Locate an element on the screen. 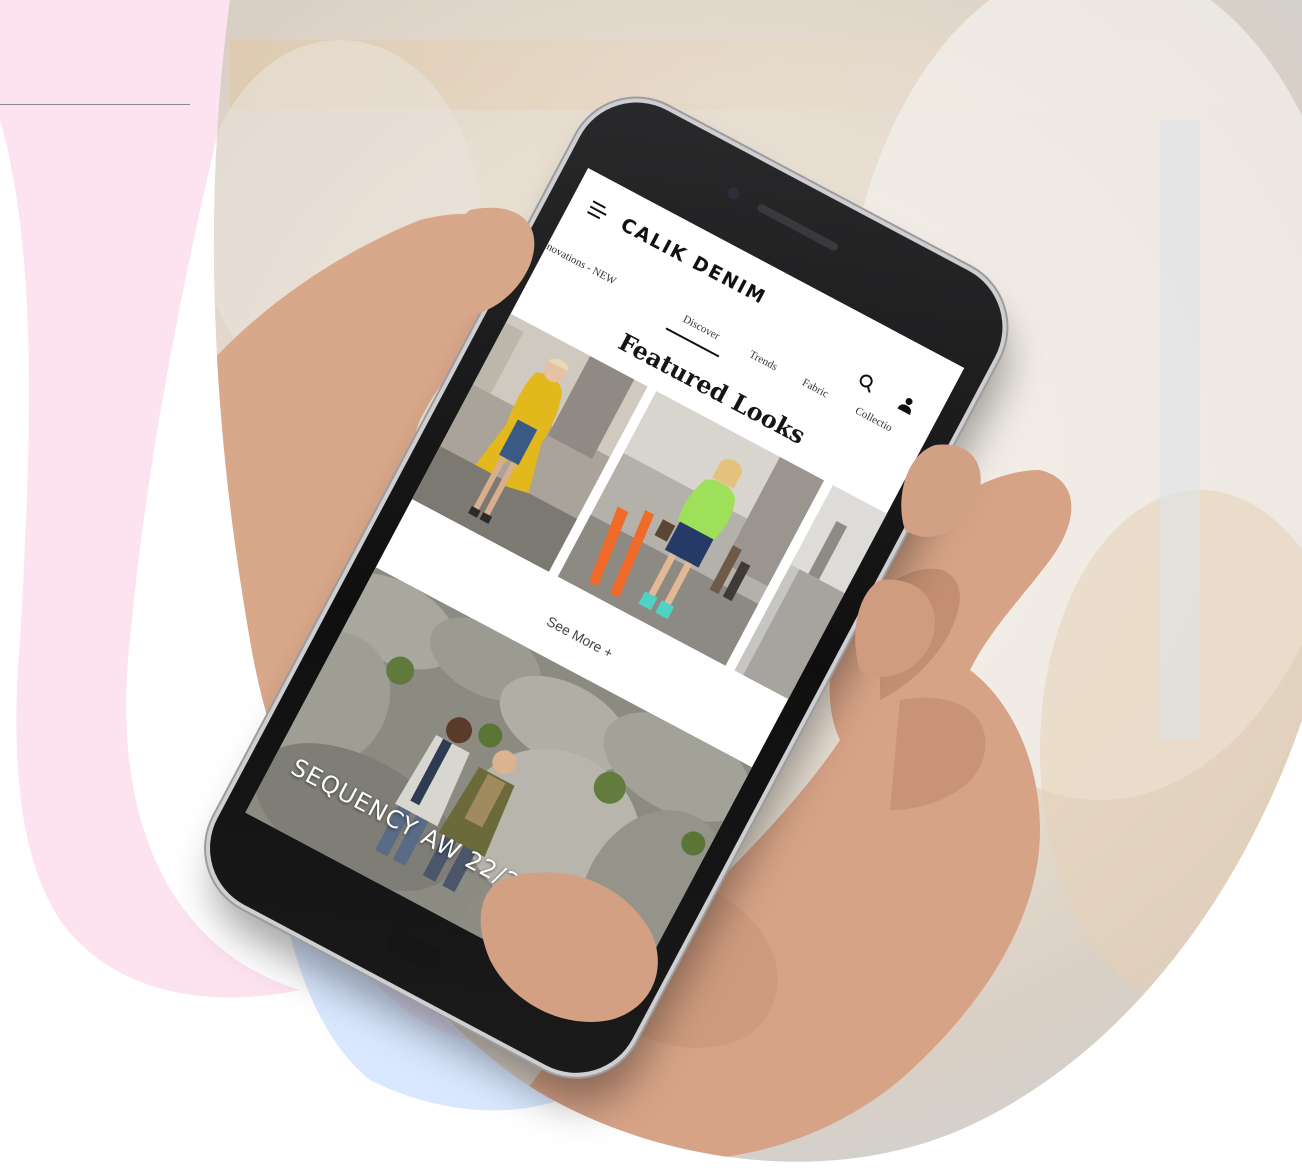 This screenshot has height=1172, width=1302. tab-fabric: Fabric is located at coordinates (815, 389).